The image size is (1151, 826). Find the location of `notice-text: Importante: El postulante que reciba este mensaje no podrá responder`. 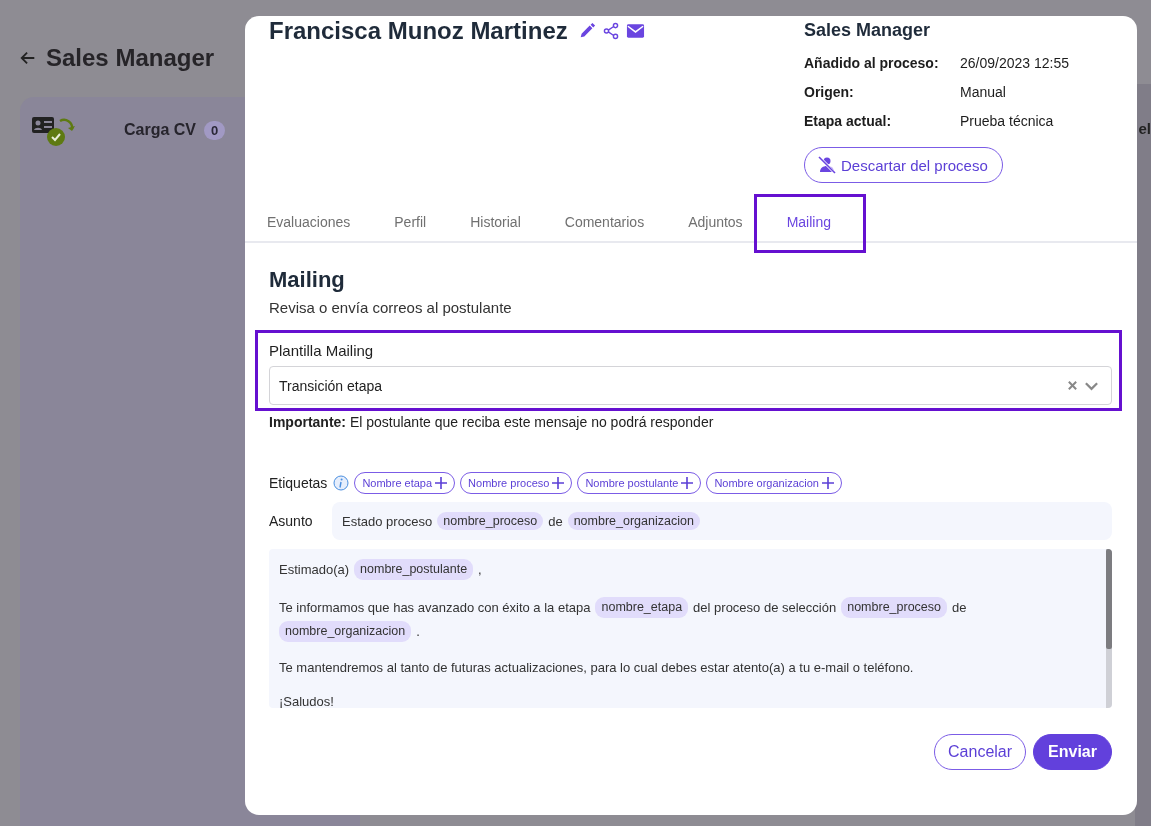

notice-text: Importante: El postulante que reciba este mensaje no podrá responder is located at coordinates (492, 422).